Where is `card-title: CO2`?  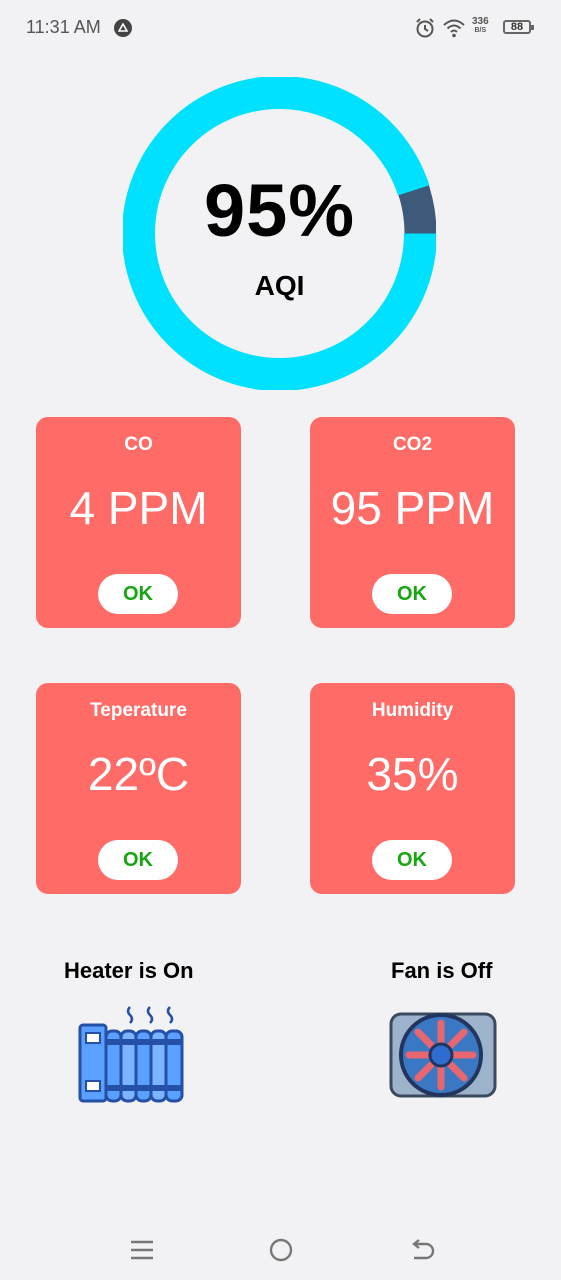 card-title: CO2 is located at coordinates (412, 444).